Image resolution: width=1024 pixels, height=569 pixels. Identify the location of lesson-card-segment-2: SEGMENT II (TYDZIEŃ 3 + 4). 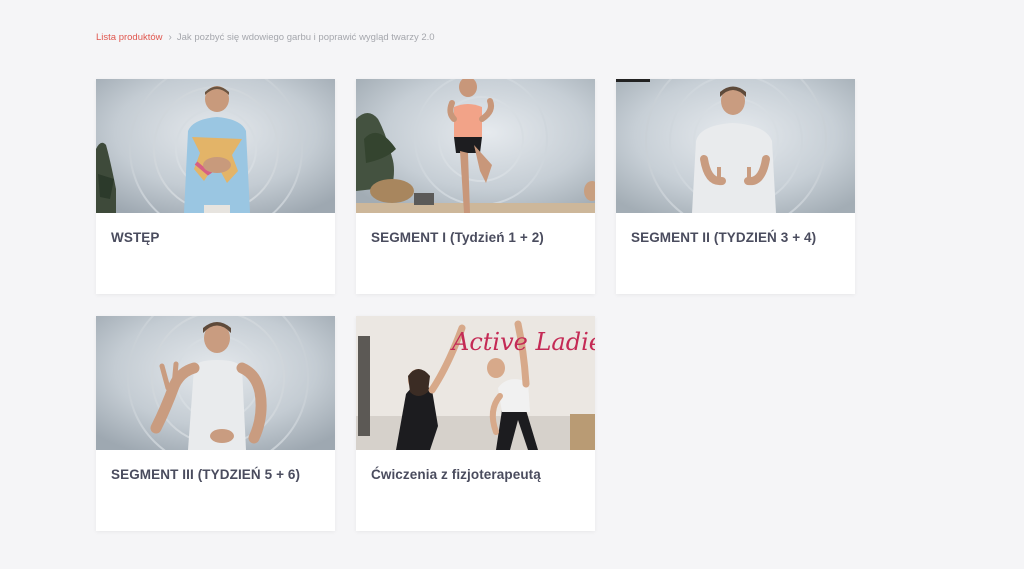
(735, 186).